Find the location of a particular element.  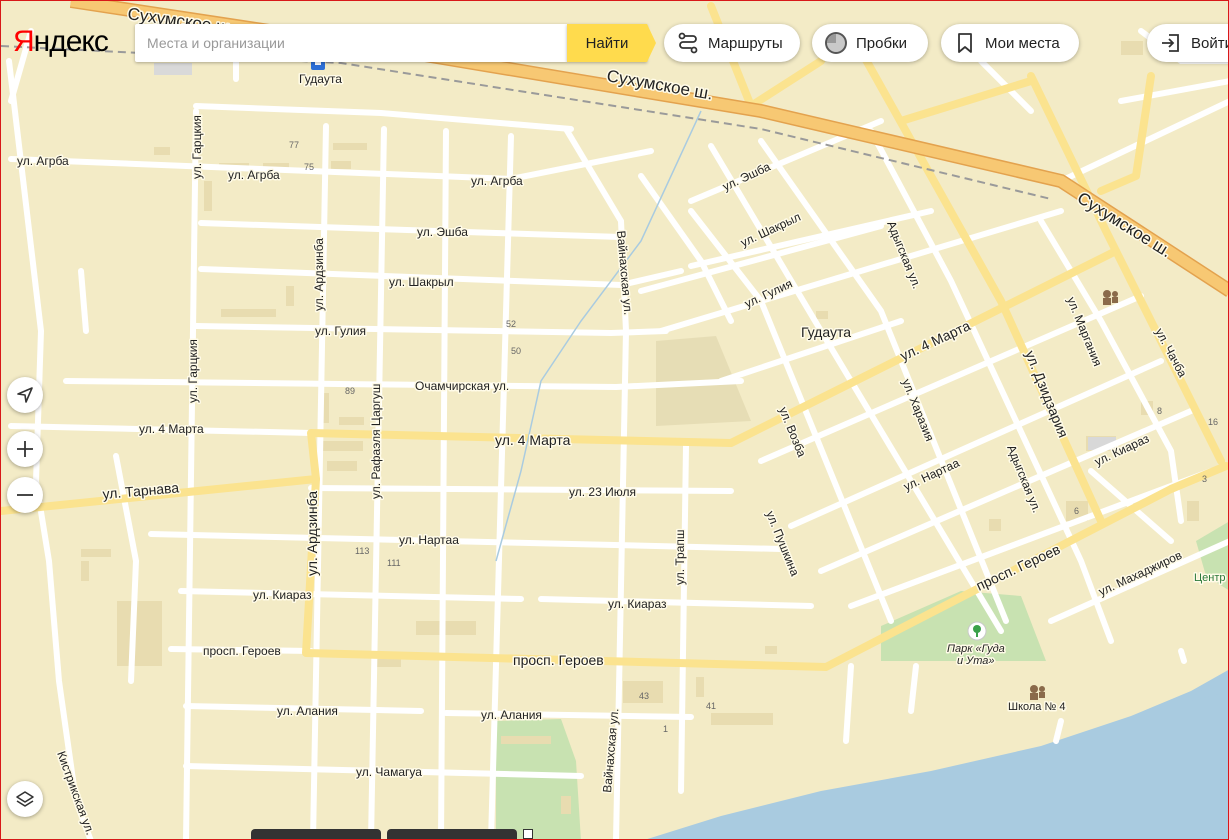

login-button: Войти is located at coordinates (1188, 43).